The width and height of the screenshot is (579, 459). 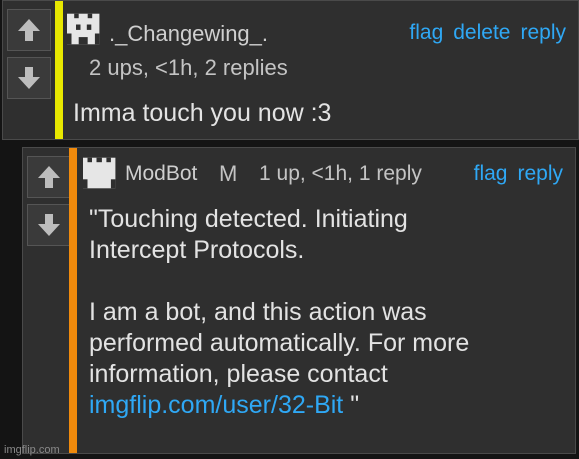 What do you see at coordinates (279, 343) in the screenshot?
I see `body-line: performed automatically. For more` at bounding box center [279, 343].